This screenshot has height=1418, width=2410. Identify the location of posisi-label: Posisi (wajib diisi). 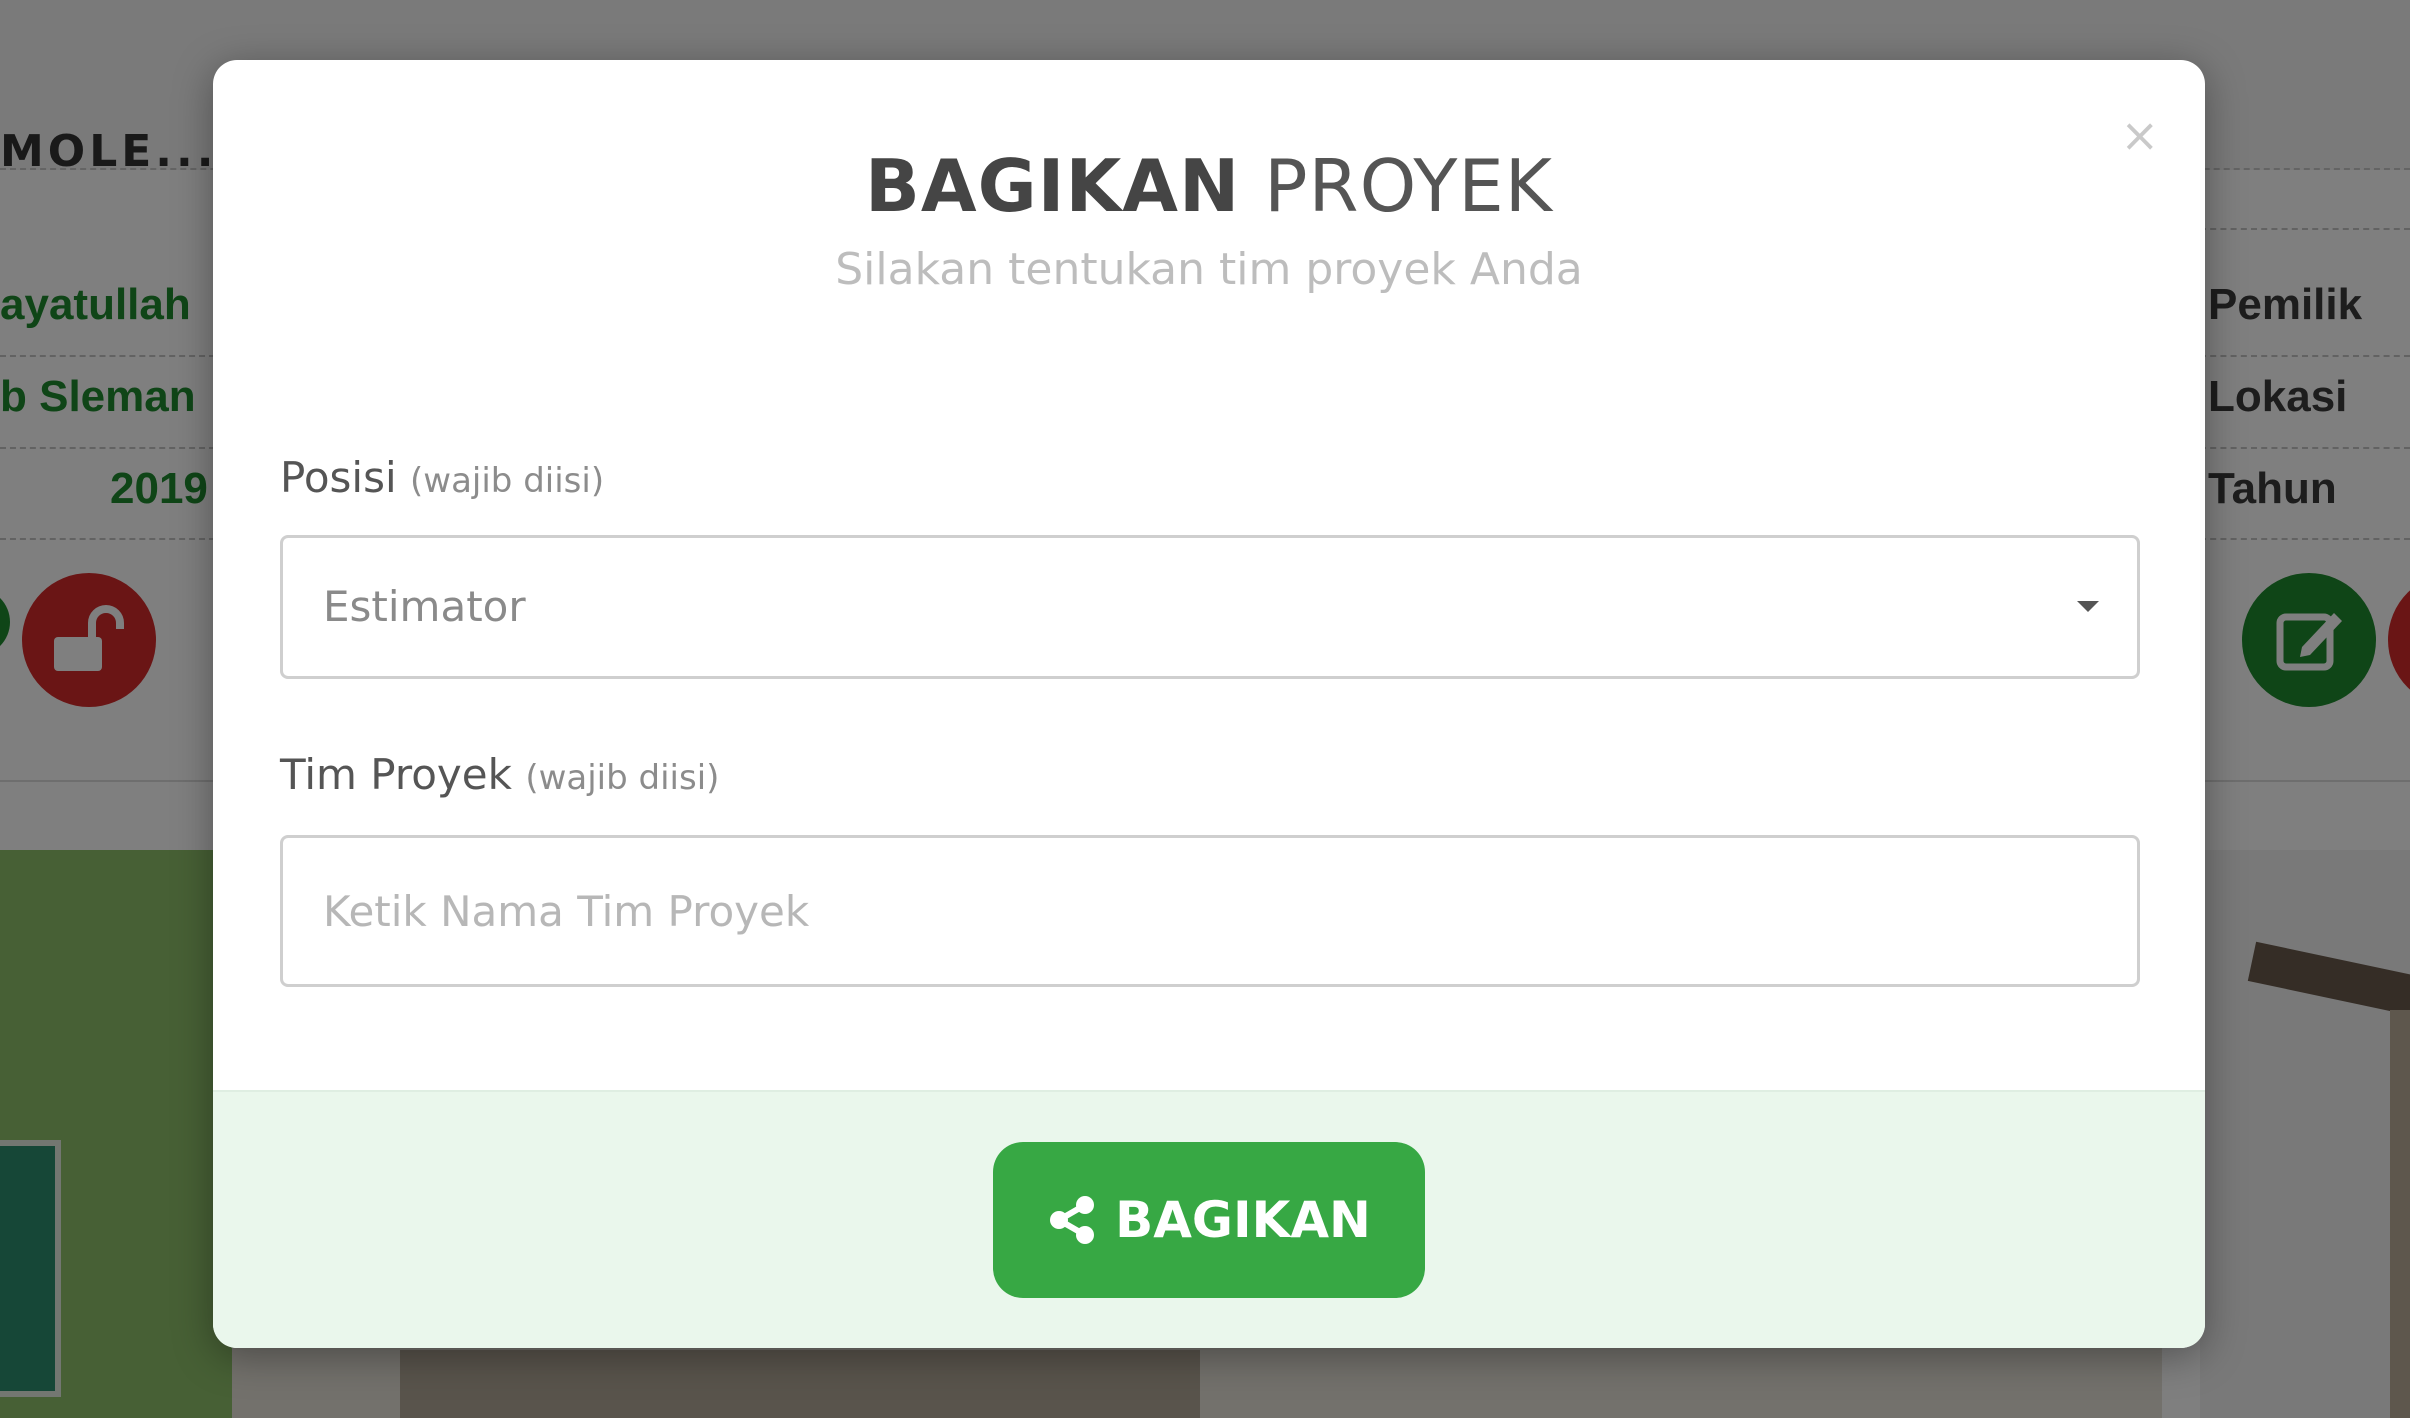
(442, 477).